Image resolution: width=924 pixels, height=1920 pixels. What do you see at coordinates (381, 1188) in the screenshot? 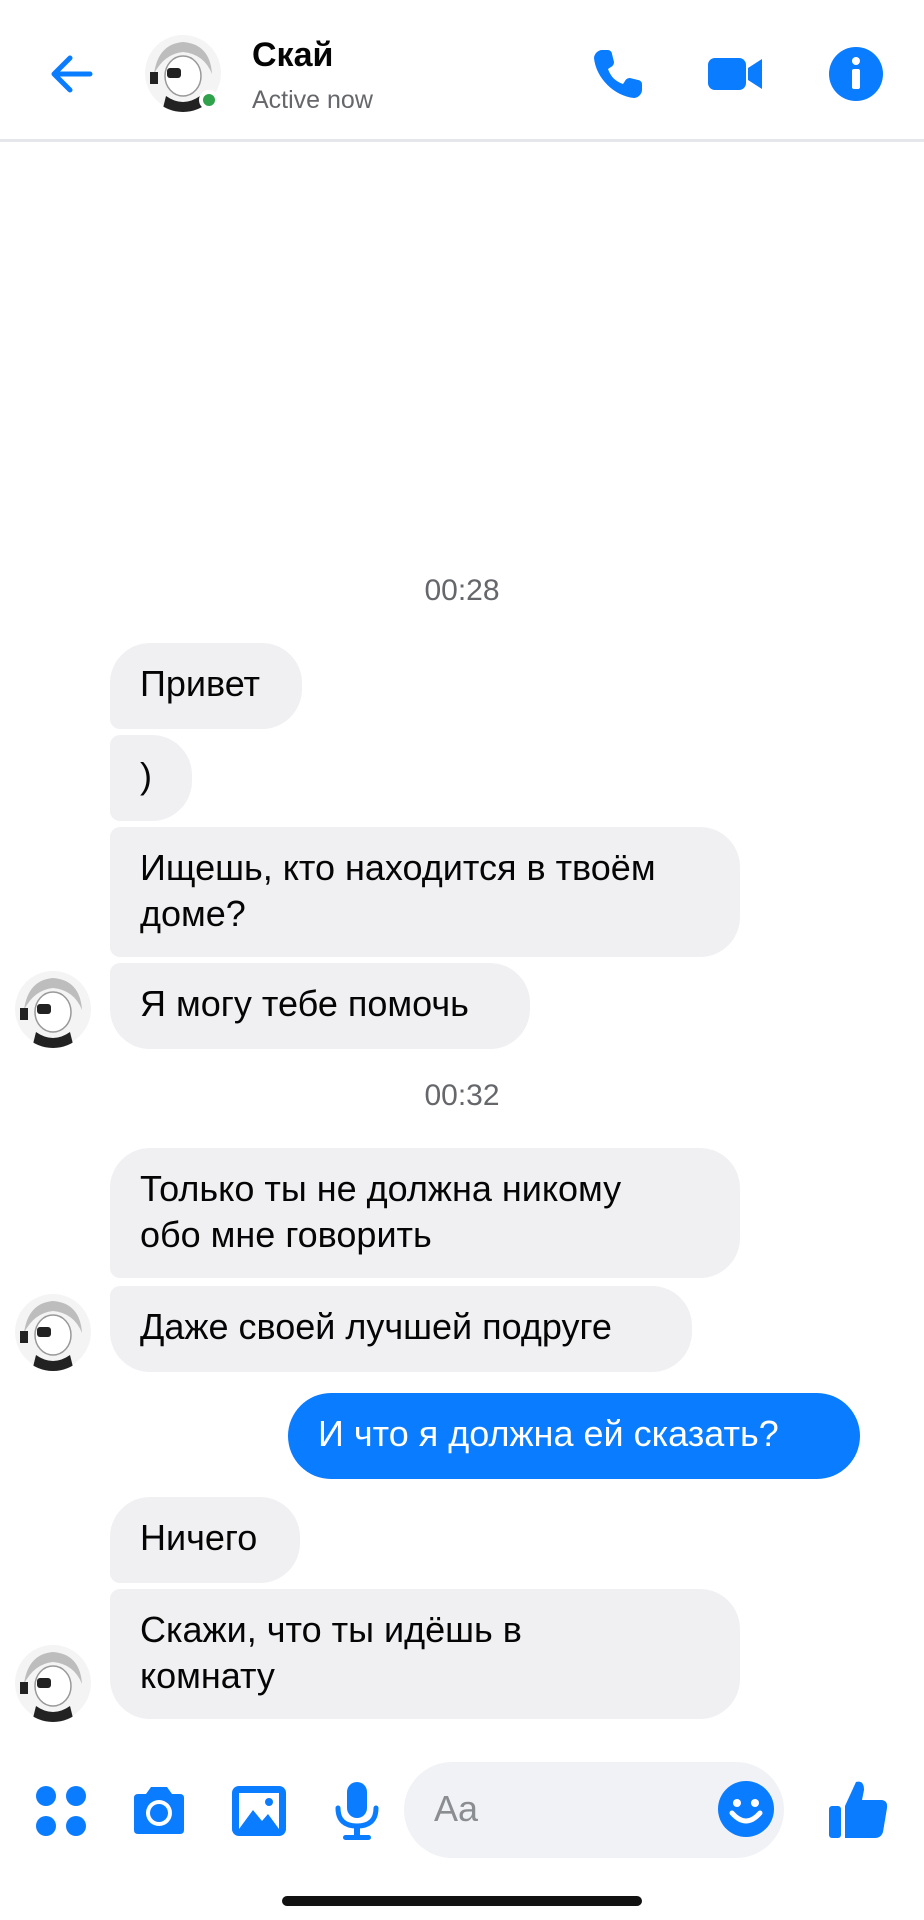
I see `message-text-line: Только ты не должна никому` at bounding box center [381, 1188].